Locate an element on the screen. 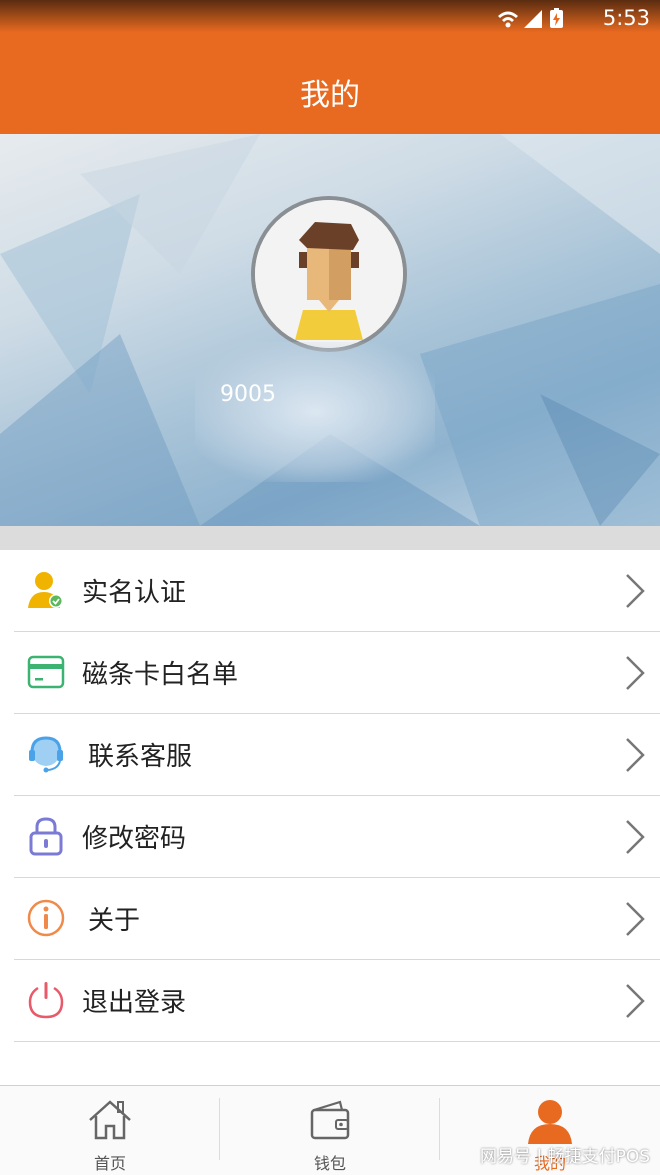  status-icons is located at coordinates (530, 18).